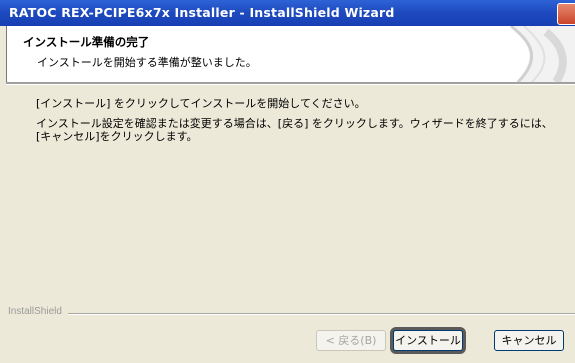 The height and width of the screenshot is (363, 575). What do you see at coordinates (566, 14) in the screenshot?
I see `close-icon` at bounding box center [566, 14].